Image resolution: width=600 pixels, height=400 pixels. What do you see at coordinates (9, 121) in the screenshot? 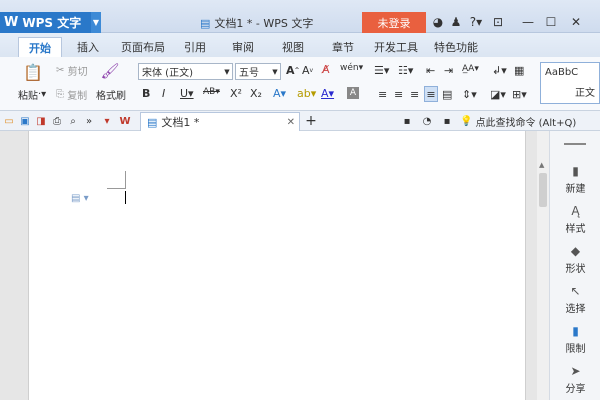
I see `open-folder-icon: ▭` at bounding box center [9, 121].